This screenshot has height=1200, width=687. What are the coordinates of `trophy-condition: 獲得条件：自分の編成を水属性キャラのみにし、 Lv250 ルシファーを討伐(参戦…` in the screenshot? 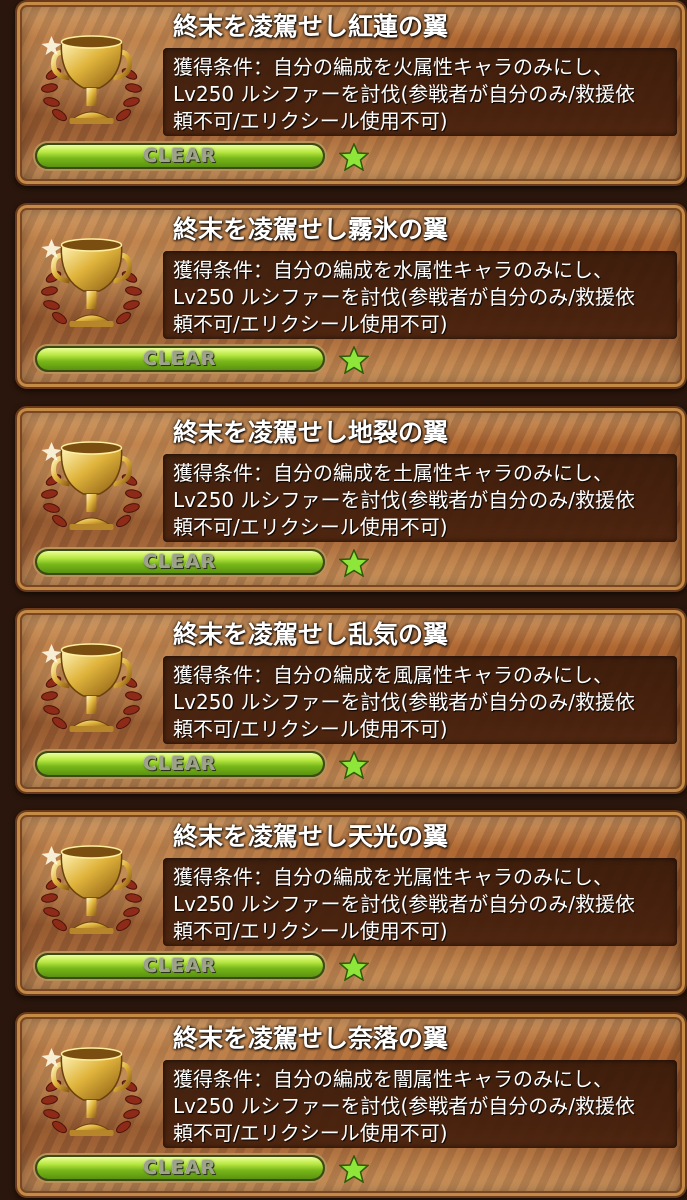 It's located at (404, 297).